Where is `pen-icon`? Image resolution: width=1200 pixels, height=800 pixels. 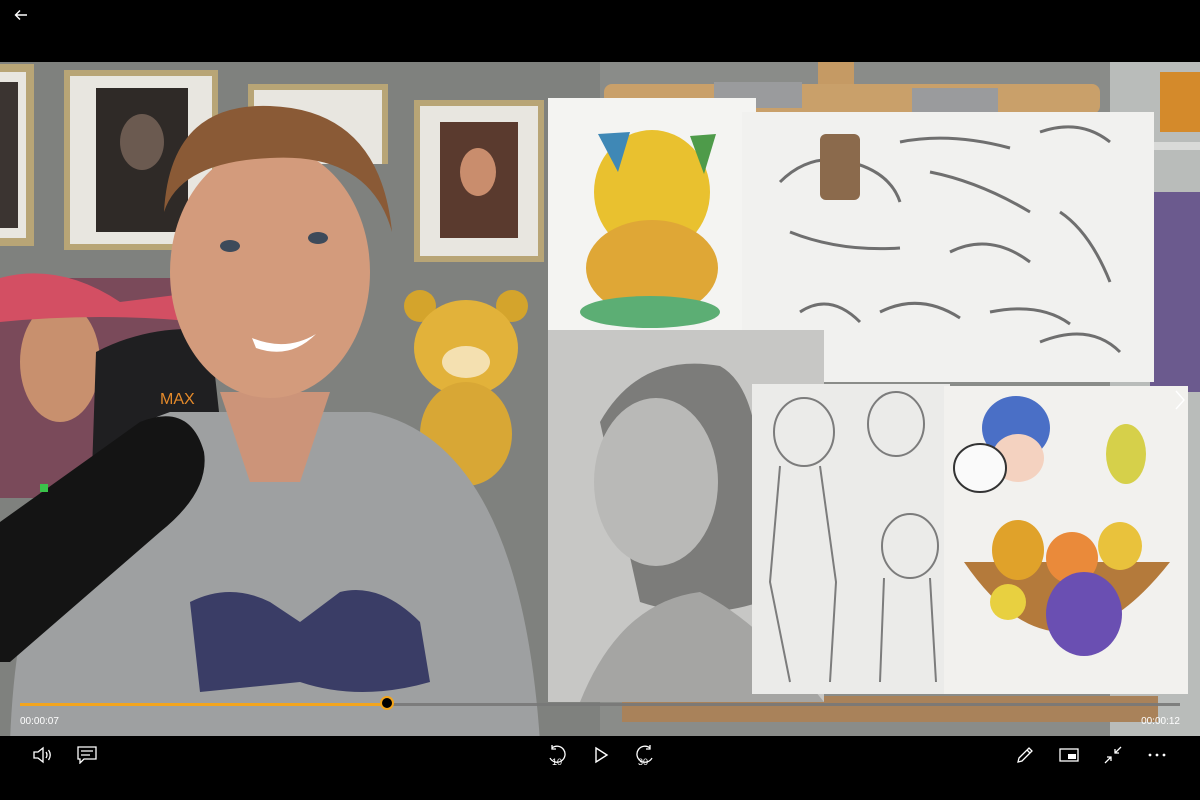 pen-icon is located at coordinates (1025, 755).